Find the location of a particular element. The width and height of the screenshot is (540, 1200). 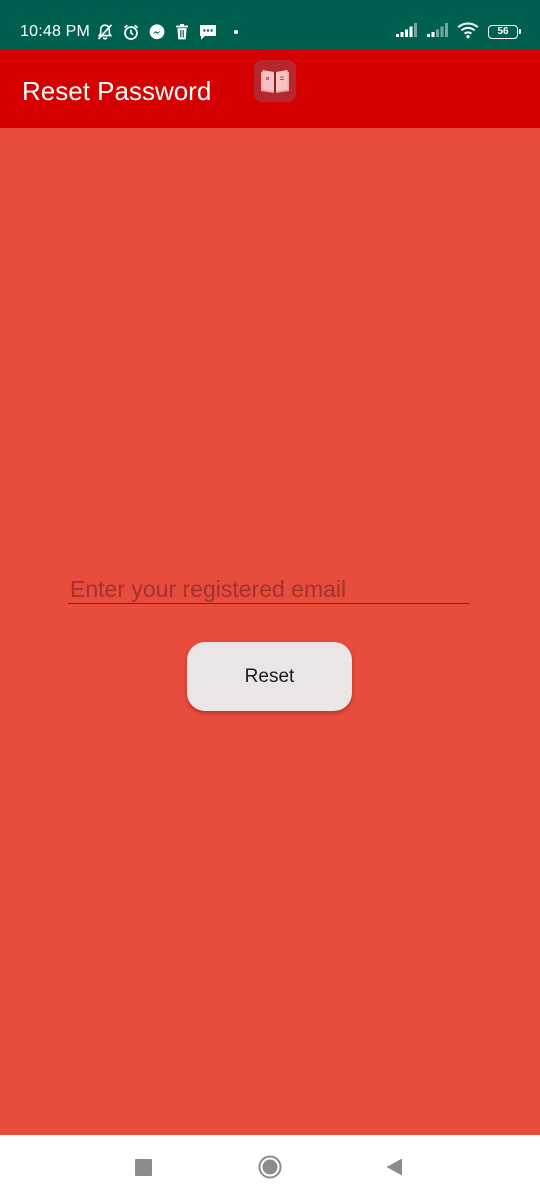

page-title: Reset Password is located at coordinates (117, 91).